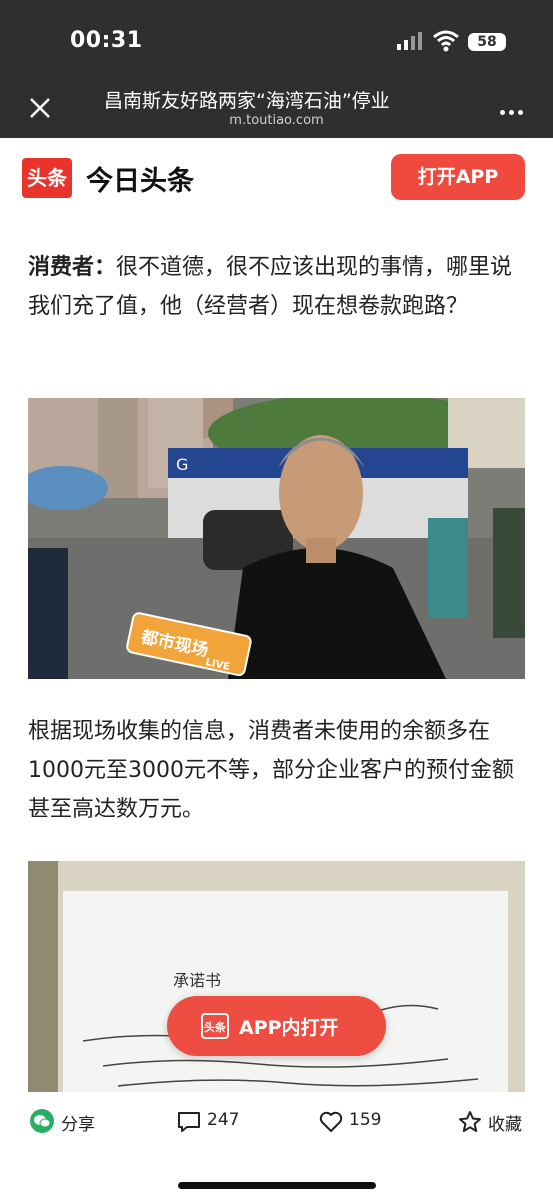 Image resolution: width=553 pixels, height=1200 pixels. What do you see at coordinates (458, 177) in the screenshot?
I see `open-app-button: 打开APP` at bounding box center [458, 177].